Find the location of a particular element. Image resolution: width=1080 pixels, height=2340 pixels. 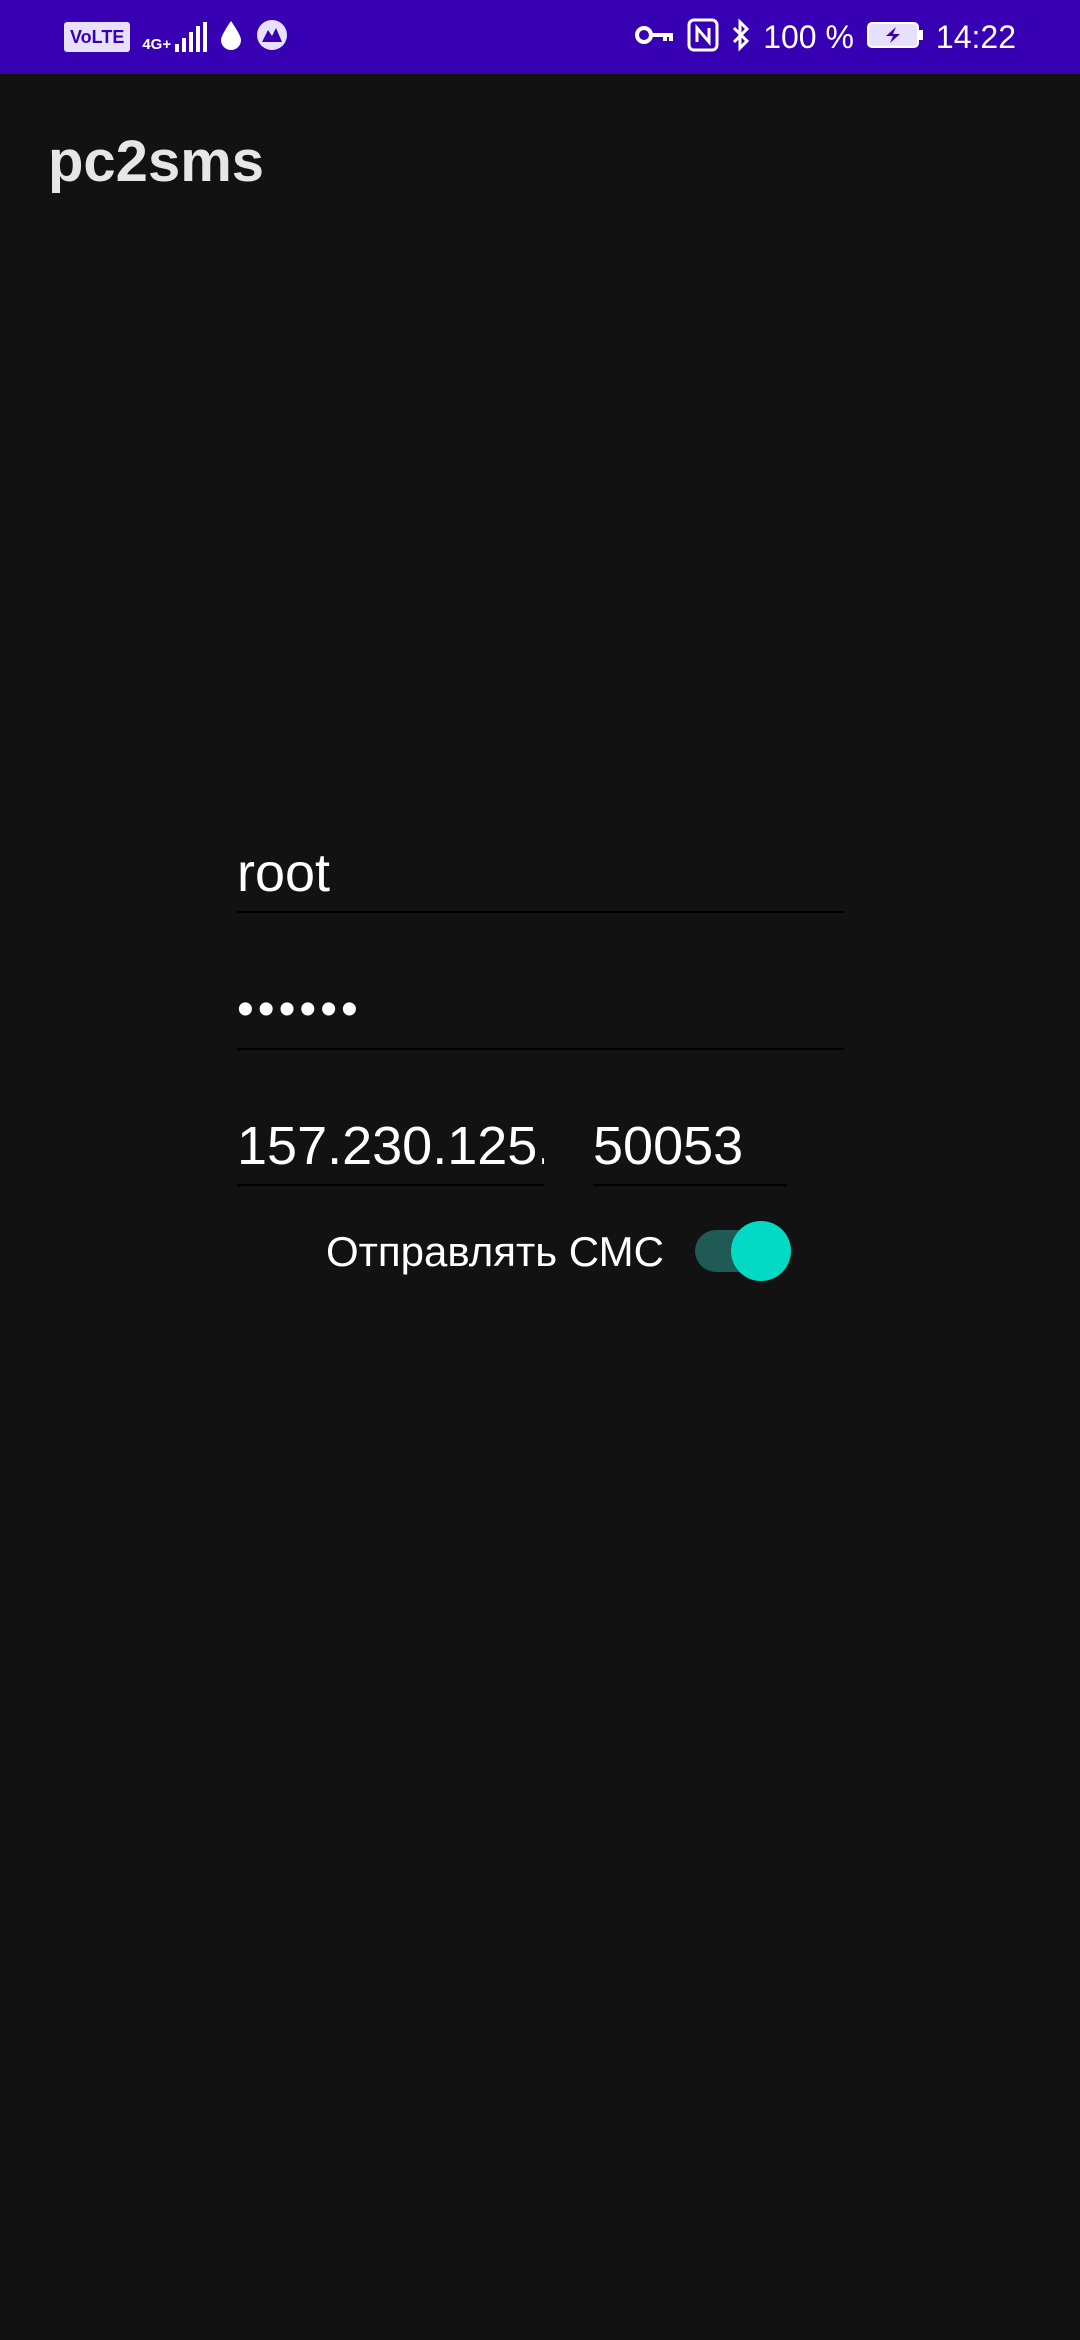

send-sms-switch is located at coordinates (743, 1251).